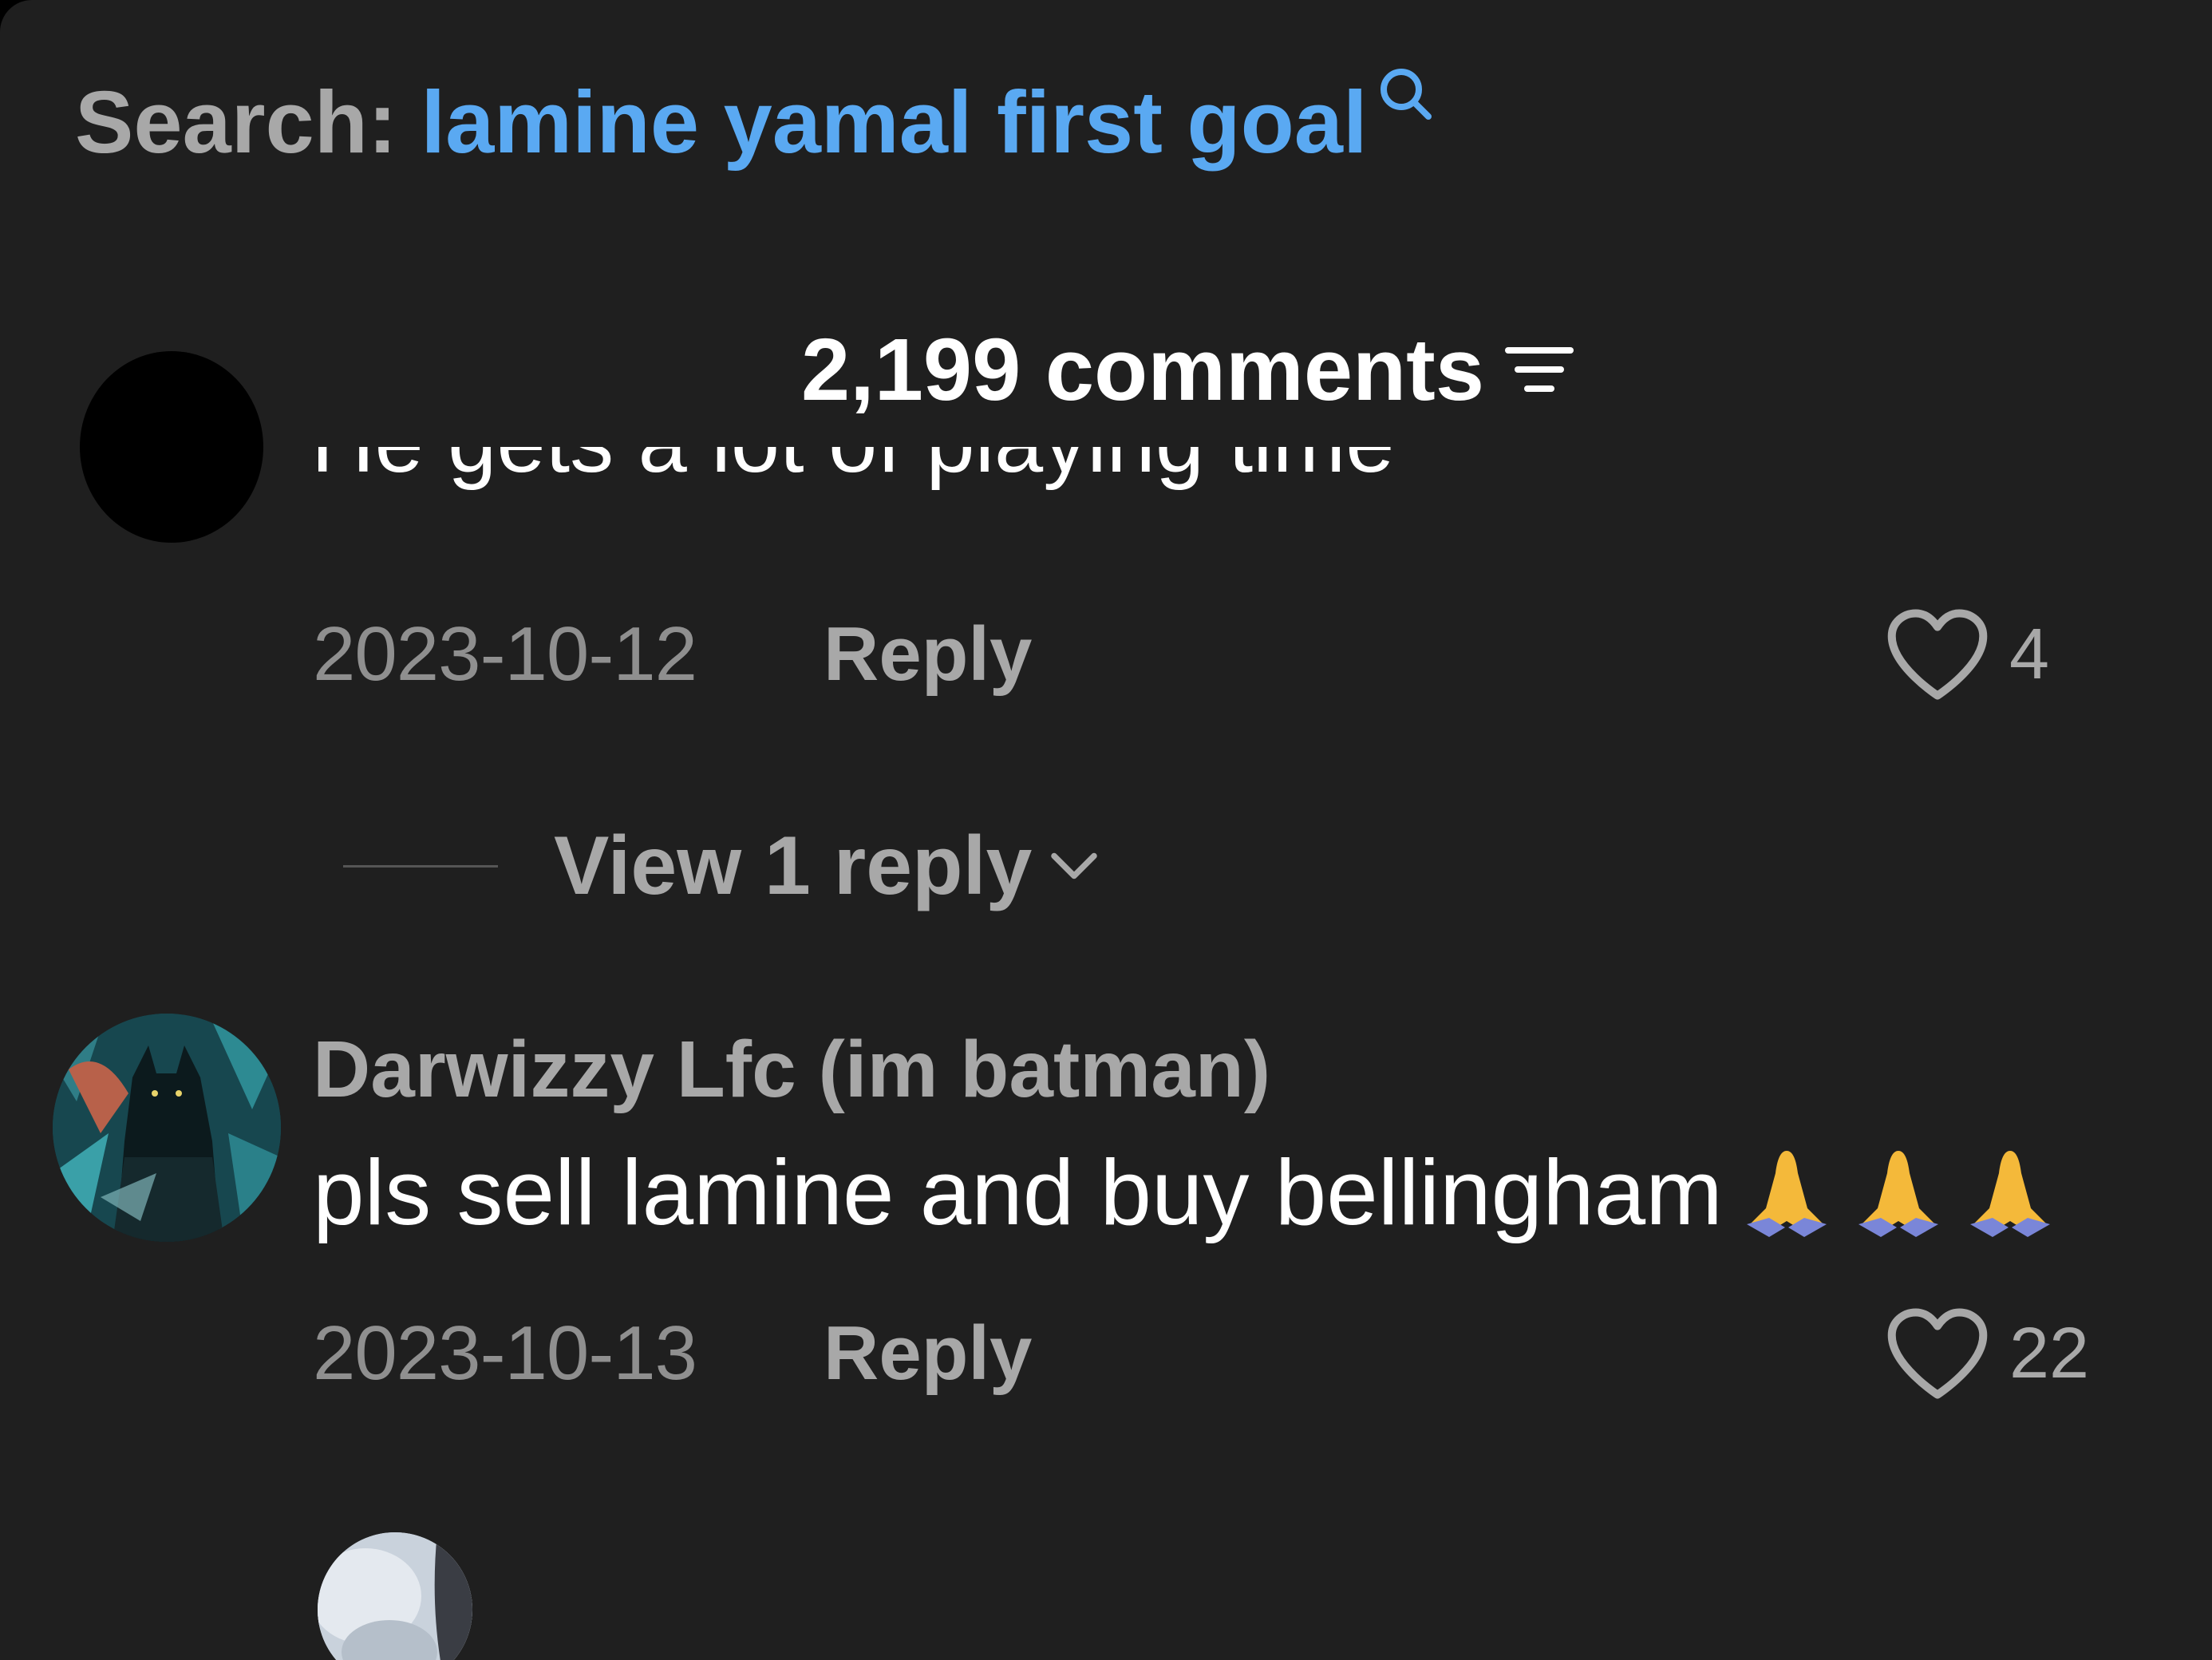 The width and height of the screenshot is (2212, 1660). Describe the element at coordinates (1142, 369) in the screenshot. I see `comments-count: 2,199 comments` at that location.